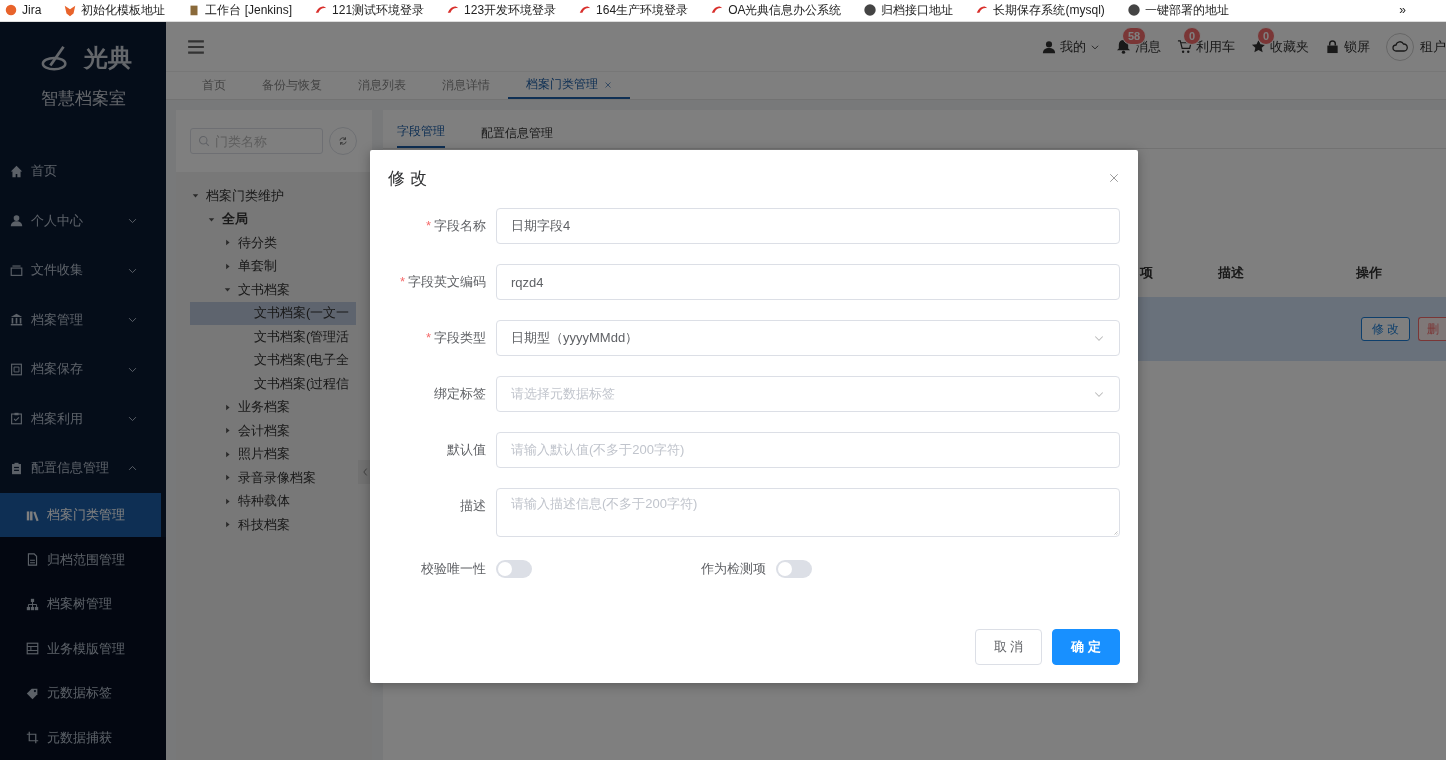  I want to click on bookmark-link: 长期保存系统(mysql), so click(1040, 10).